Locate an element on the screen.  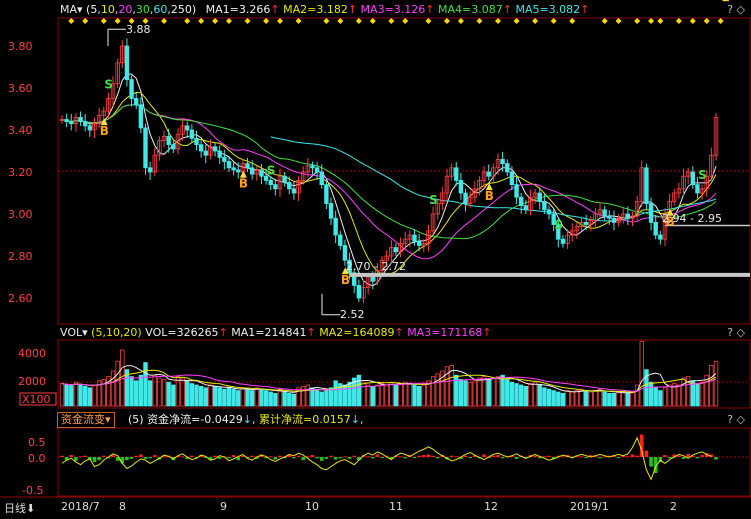
down-arrow-icon: ↓ is located at coordinates (247, 419).